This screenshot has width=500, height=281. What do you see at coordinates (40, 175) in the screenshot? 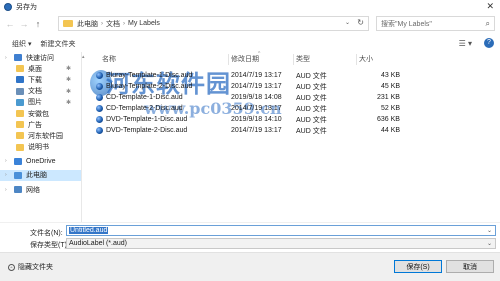
I see `nav-item-this-pc: › 此电脑` at bounding box center [40, 175].